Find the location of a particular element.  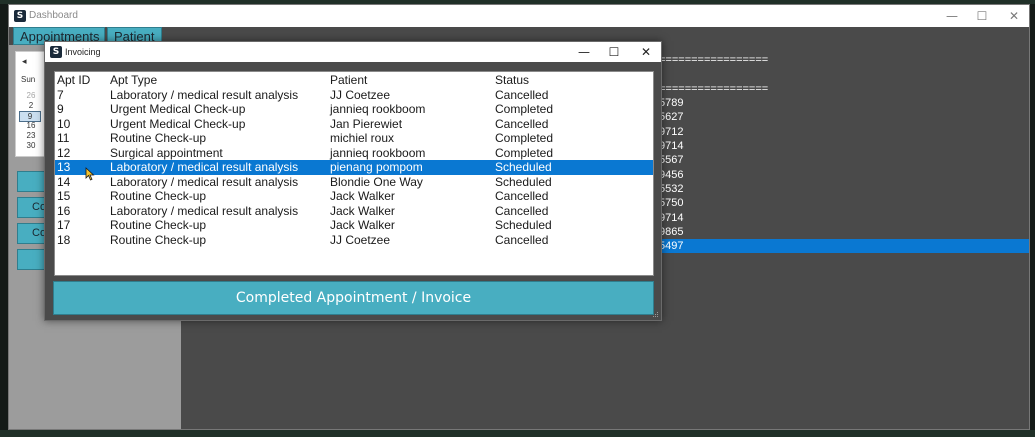

dashboard-maximize-button: ☐ is located at coordinates (982, 16).